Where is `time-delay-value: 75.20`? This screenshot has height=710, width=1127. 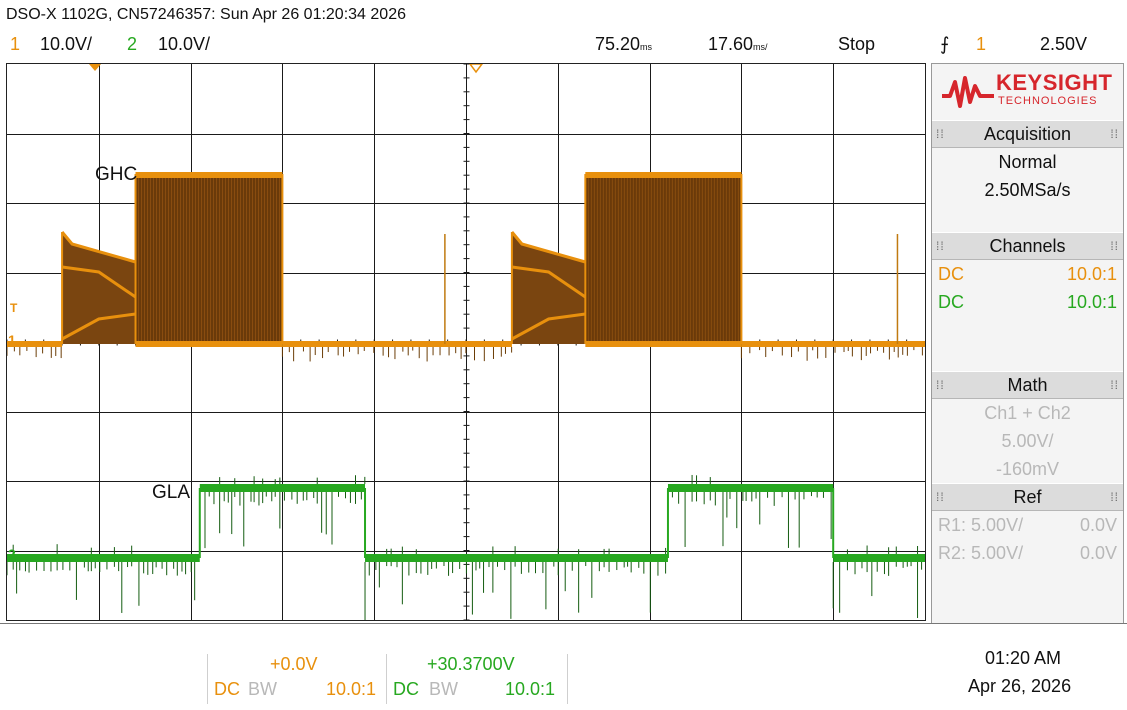 time-delay-value: 75.20 is located at coordinates (618, 44).